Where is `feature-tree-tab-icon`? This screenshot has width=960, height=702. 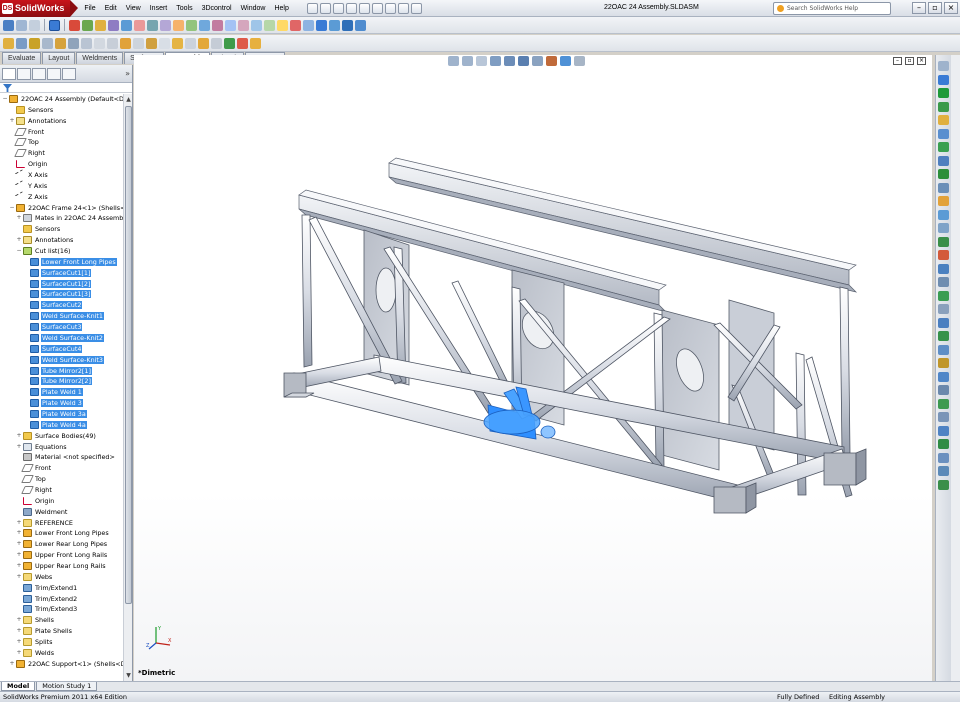 feature-tree-tab-icon is located at coordinates (9, 74).